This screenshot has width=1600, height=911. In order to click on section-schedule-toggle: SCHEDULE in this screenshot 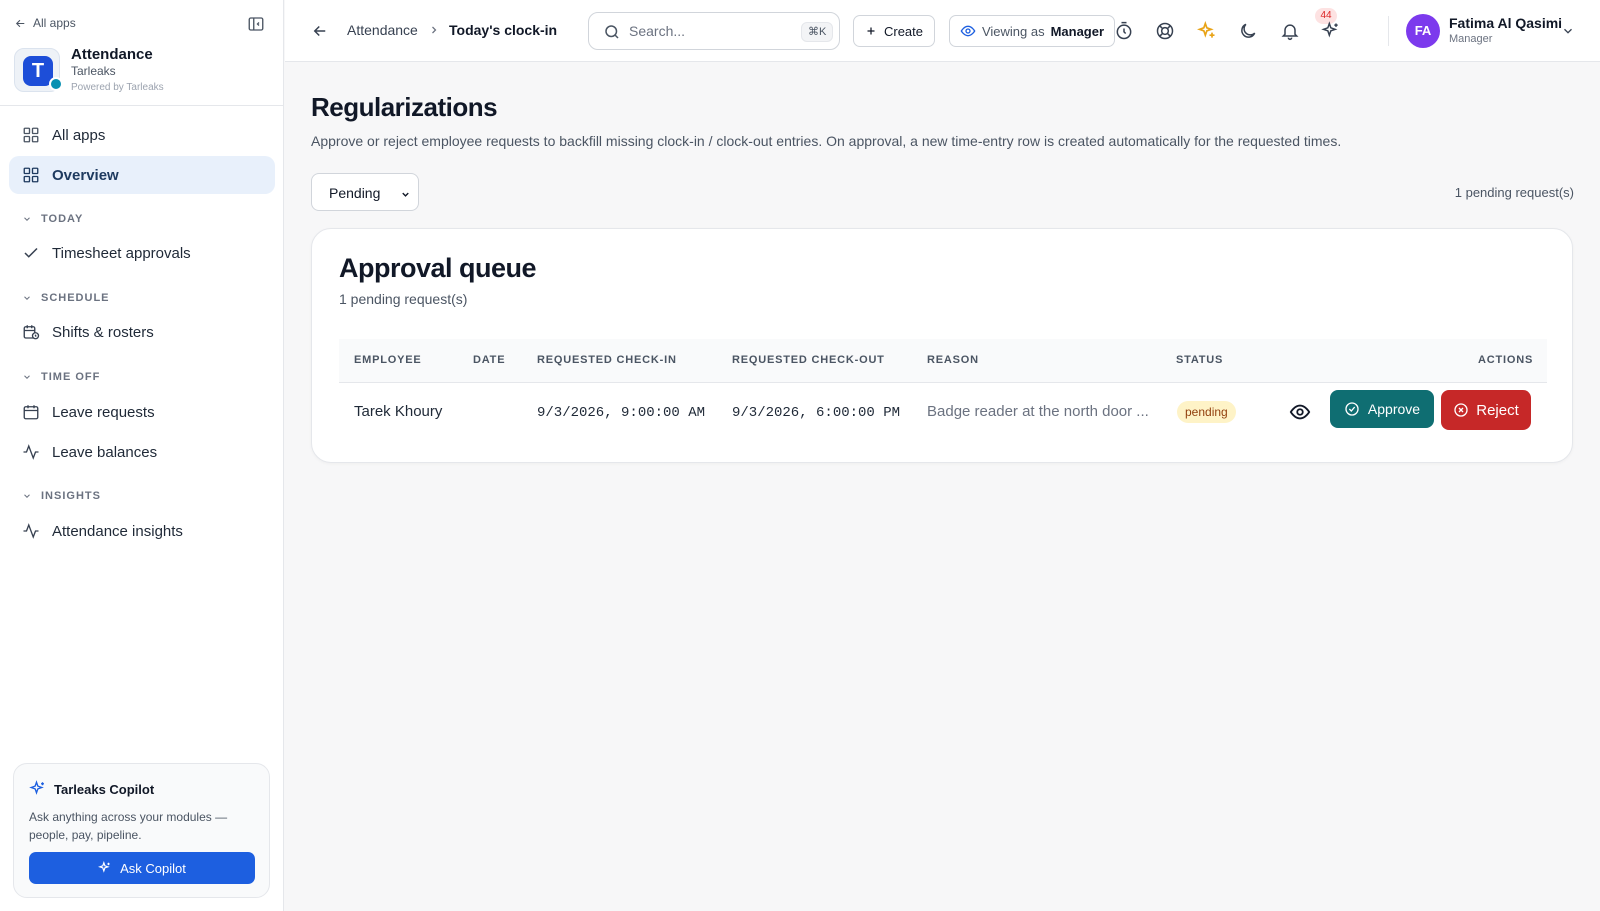, I will do `click(66, 298)`.